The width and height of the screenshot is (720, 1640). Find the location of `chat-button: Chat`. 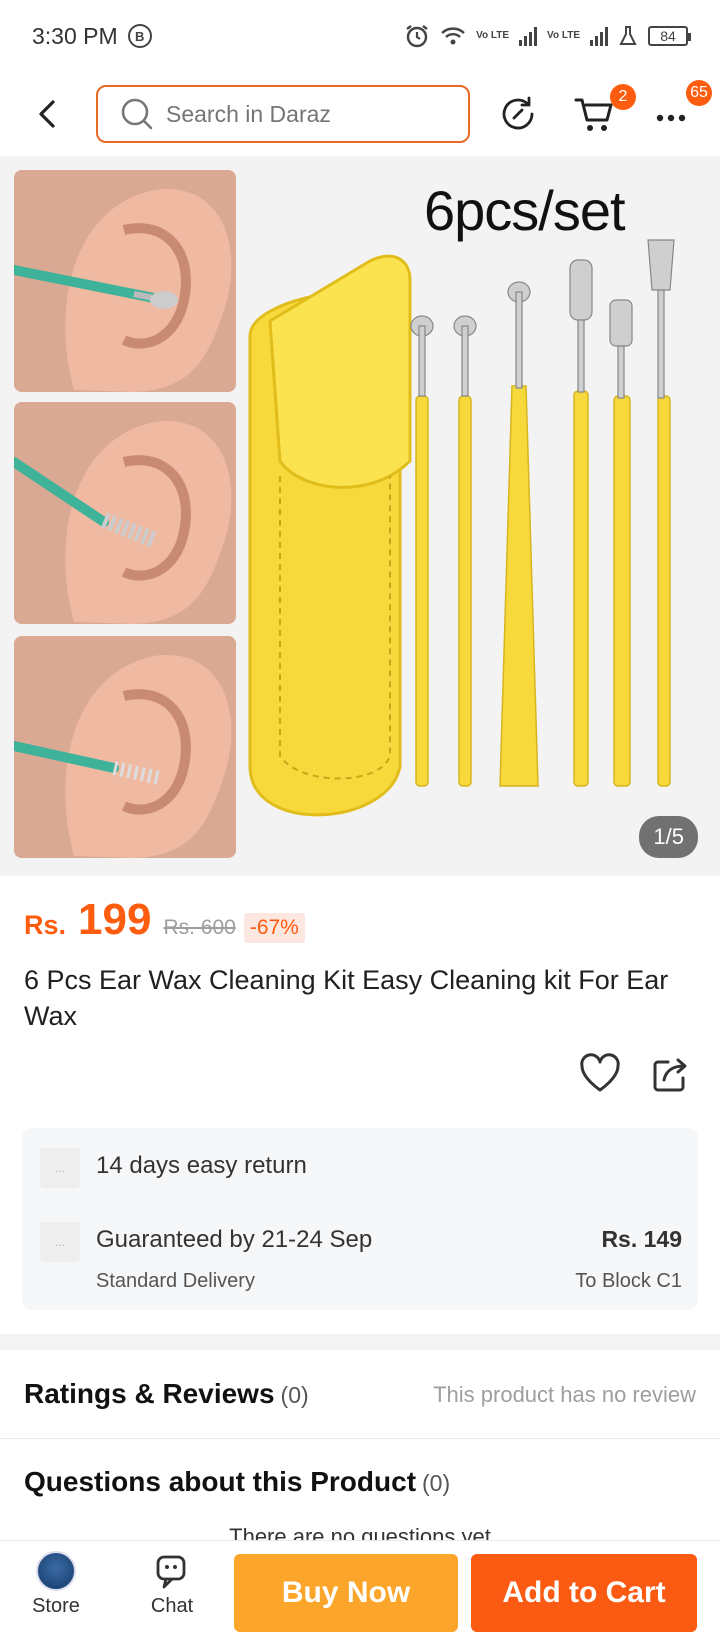

chat-button: Chat is located at coordinates (172, 1584).